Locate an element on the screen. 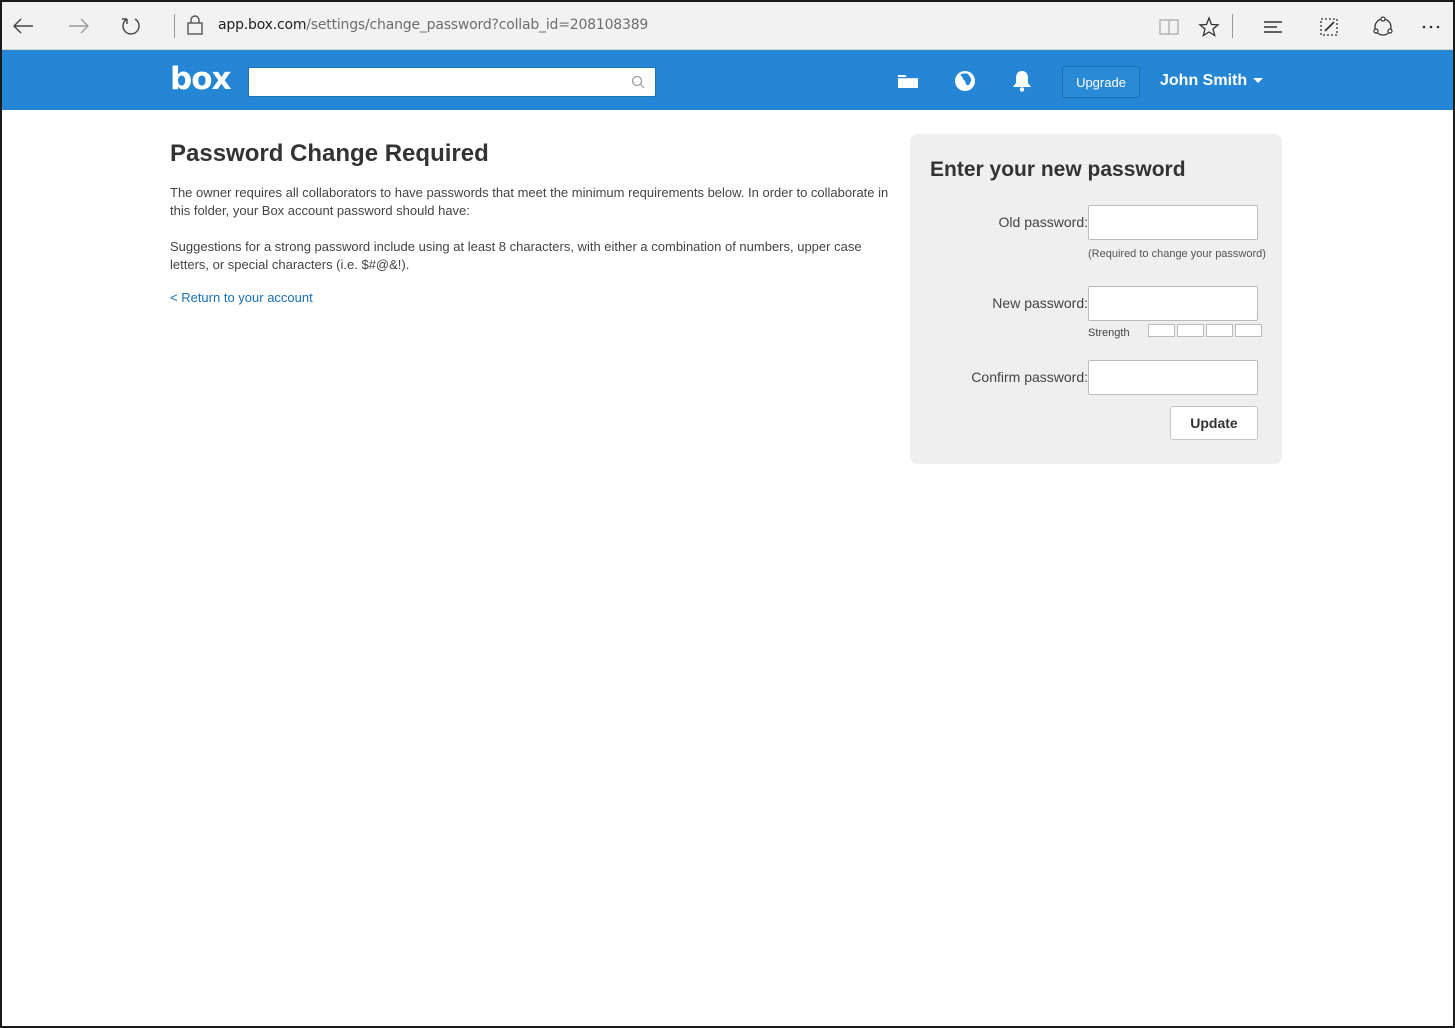  search-input is located at coordinates (452, 82).